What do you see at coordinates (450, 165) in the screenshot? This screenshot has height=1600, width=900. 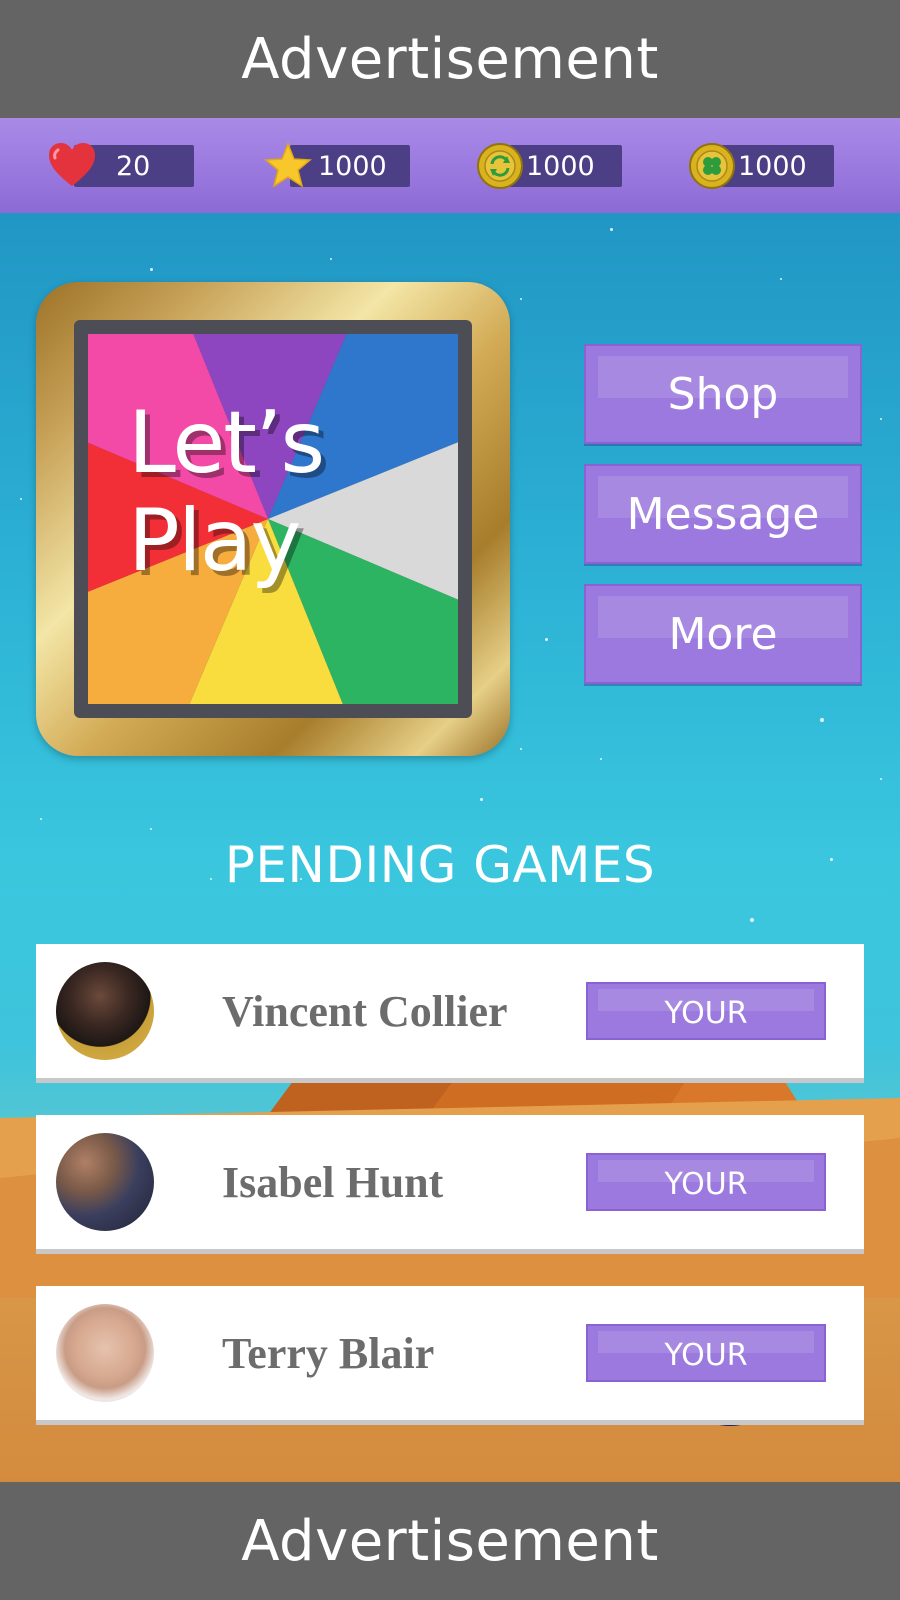 I see `currency-status-bar: 20 1000 1000 1000` at bounding box center [450, 165].